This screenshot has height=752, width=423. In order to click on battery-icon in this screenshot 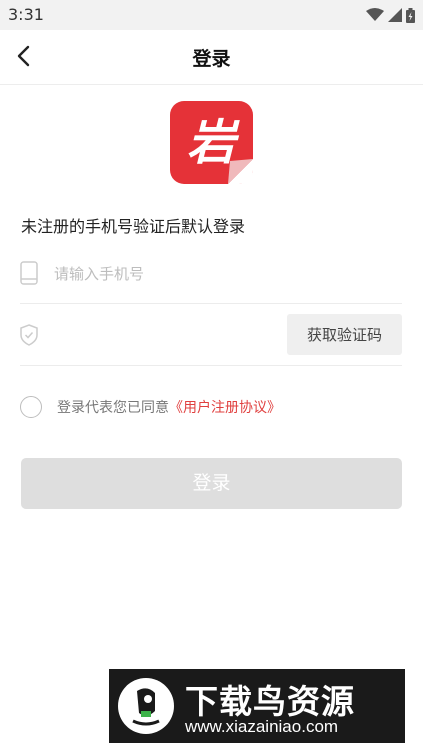, I will do `click(410, 15)`.